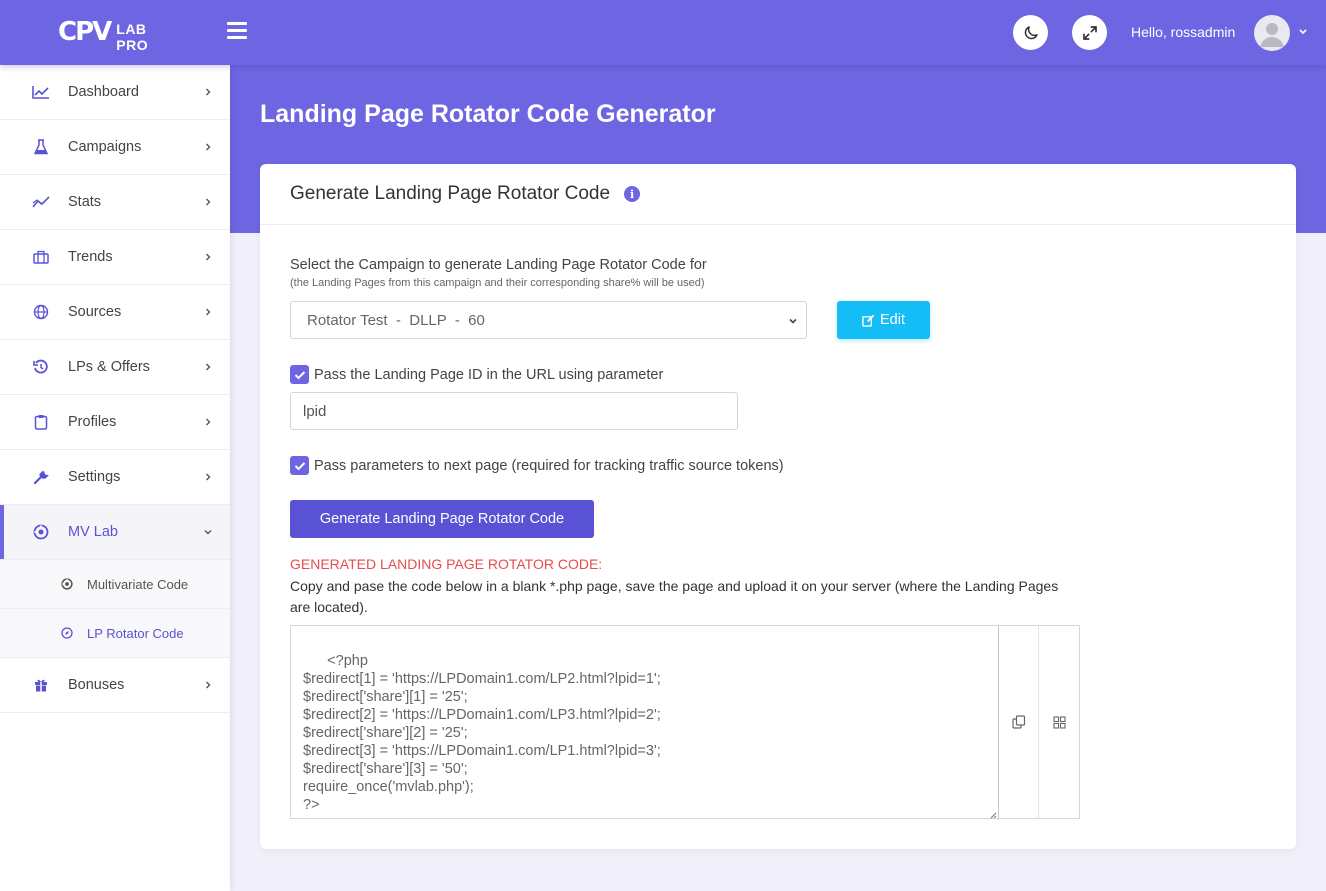  What do you see at coordinates (632, 194) in the screenshot?
I see `info-icon: i` at bounding box center [632, 194].